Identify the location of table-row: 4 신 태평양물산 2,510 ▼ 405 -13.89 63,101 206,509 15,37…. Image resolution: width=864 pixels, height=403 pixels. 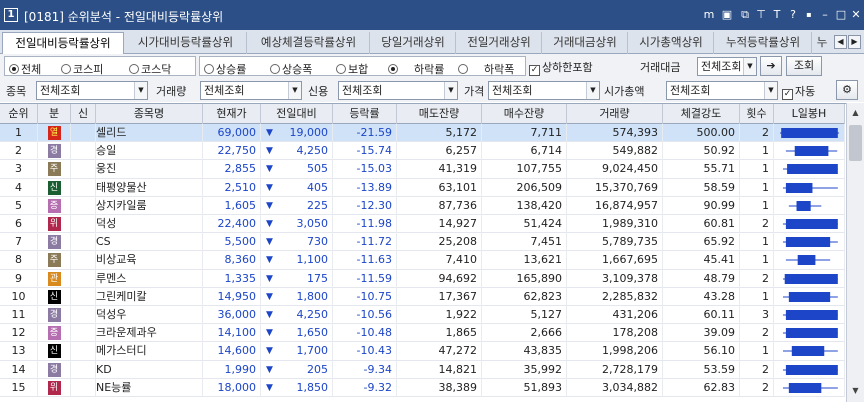
(422, 187).